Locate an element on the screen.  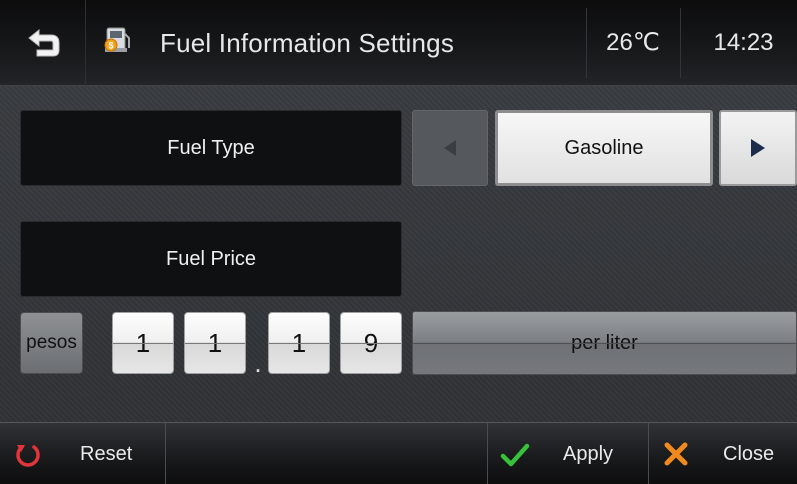
fuel-type-value: Gasoline is located at coordinates (604, 148).